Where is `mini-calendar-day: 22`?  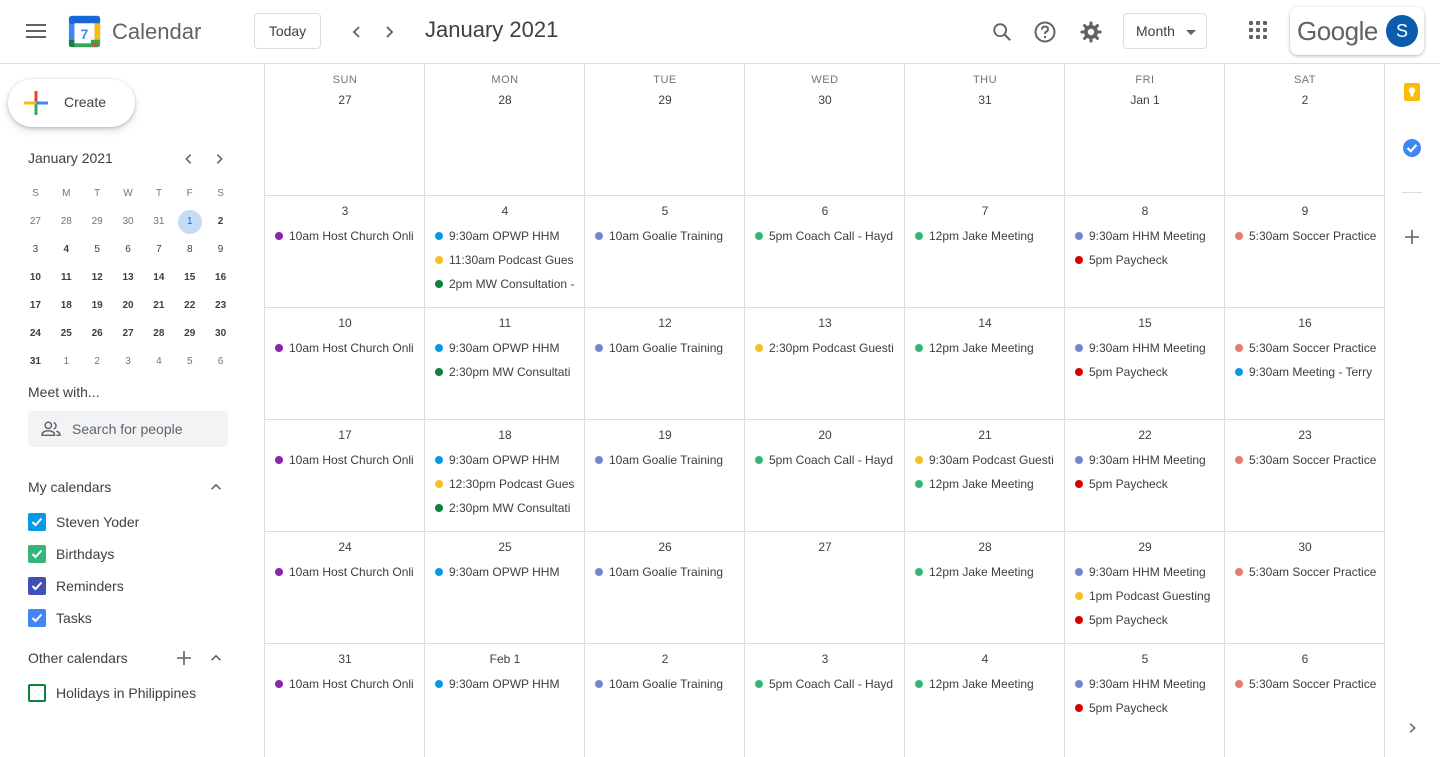 mini-calendar-day: 22 is located at coordinates (189, 306).